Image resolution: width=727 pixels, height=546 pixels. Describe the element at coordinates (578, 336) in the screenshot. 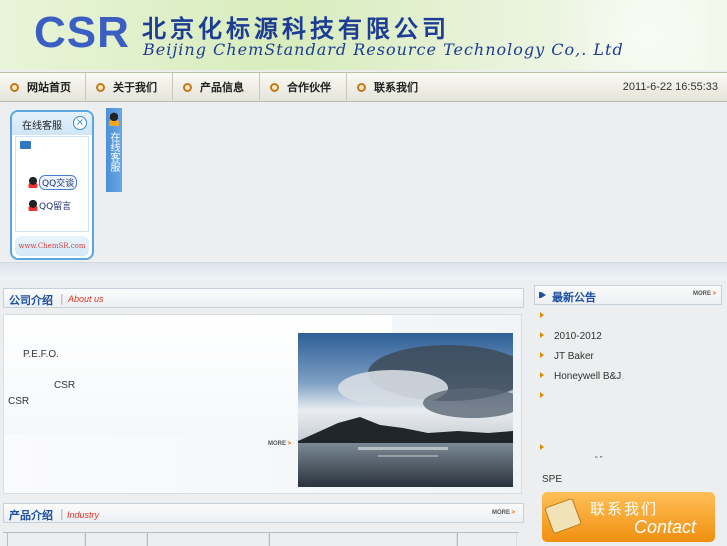

I see `notice-item-label: 2010-2012` at that location.